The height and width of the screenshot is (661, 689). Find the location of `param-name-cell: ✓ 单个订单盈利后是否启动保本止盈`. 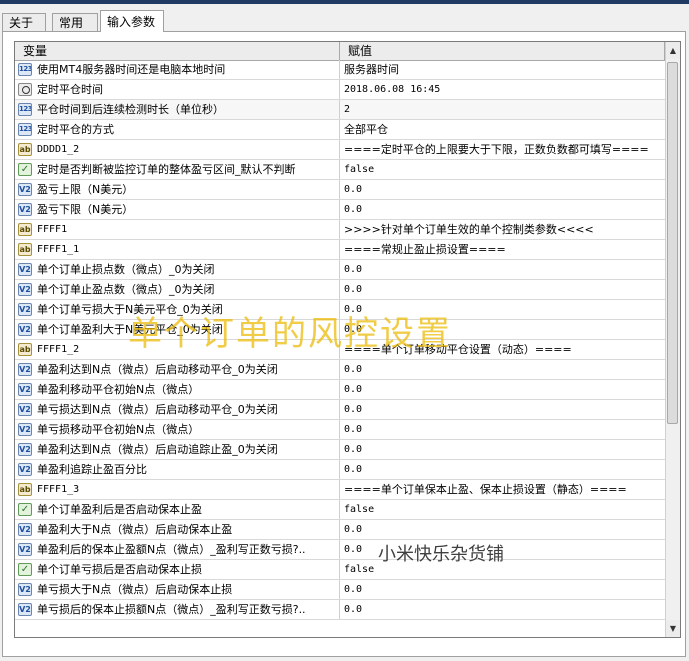

param-name-cell: ✓ 单个订单盈利后是否启动保本止盈 is located at coordinates (177, 509).